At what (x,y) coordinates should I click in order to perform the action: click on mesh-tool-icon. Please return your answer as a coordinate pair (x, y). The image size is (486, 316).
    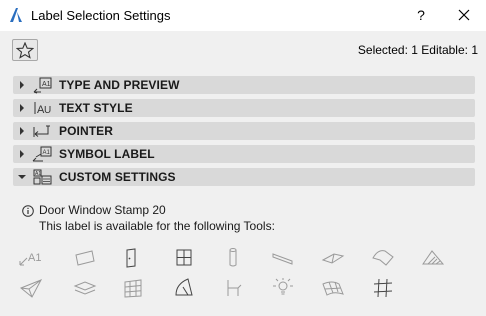
    Looking at the image, I should click on (333, 288).